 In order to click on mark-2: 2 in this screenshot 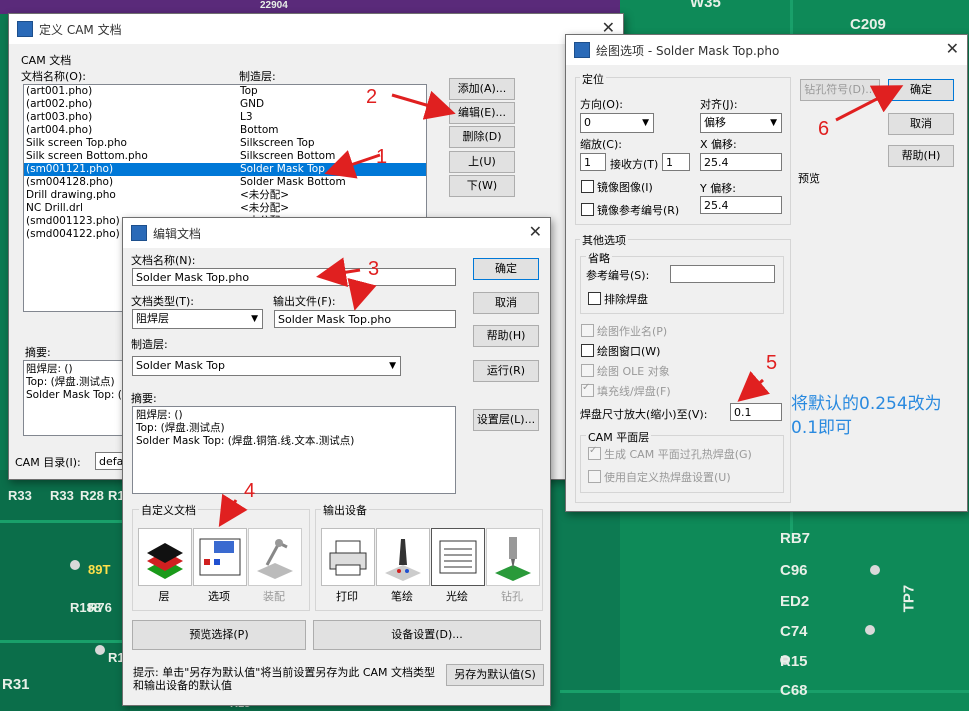, I will do `click(372, 97)`.